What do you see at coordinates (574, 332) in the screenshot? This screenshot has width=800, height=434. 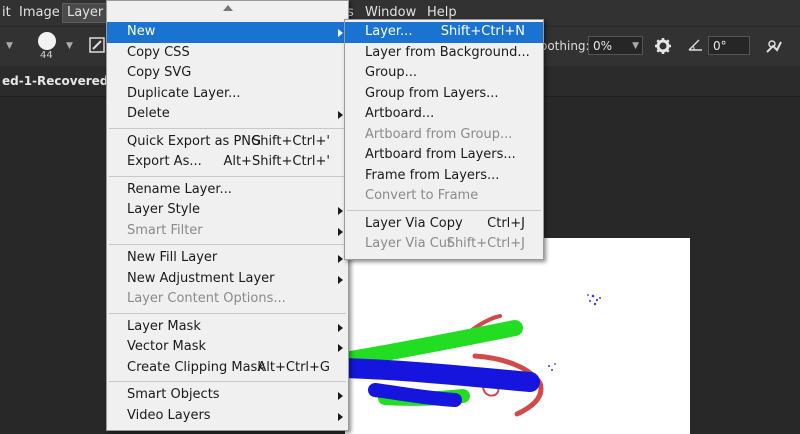 I see `blue-speckle` at bounding box center [574, 332].